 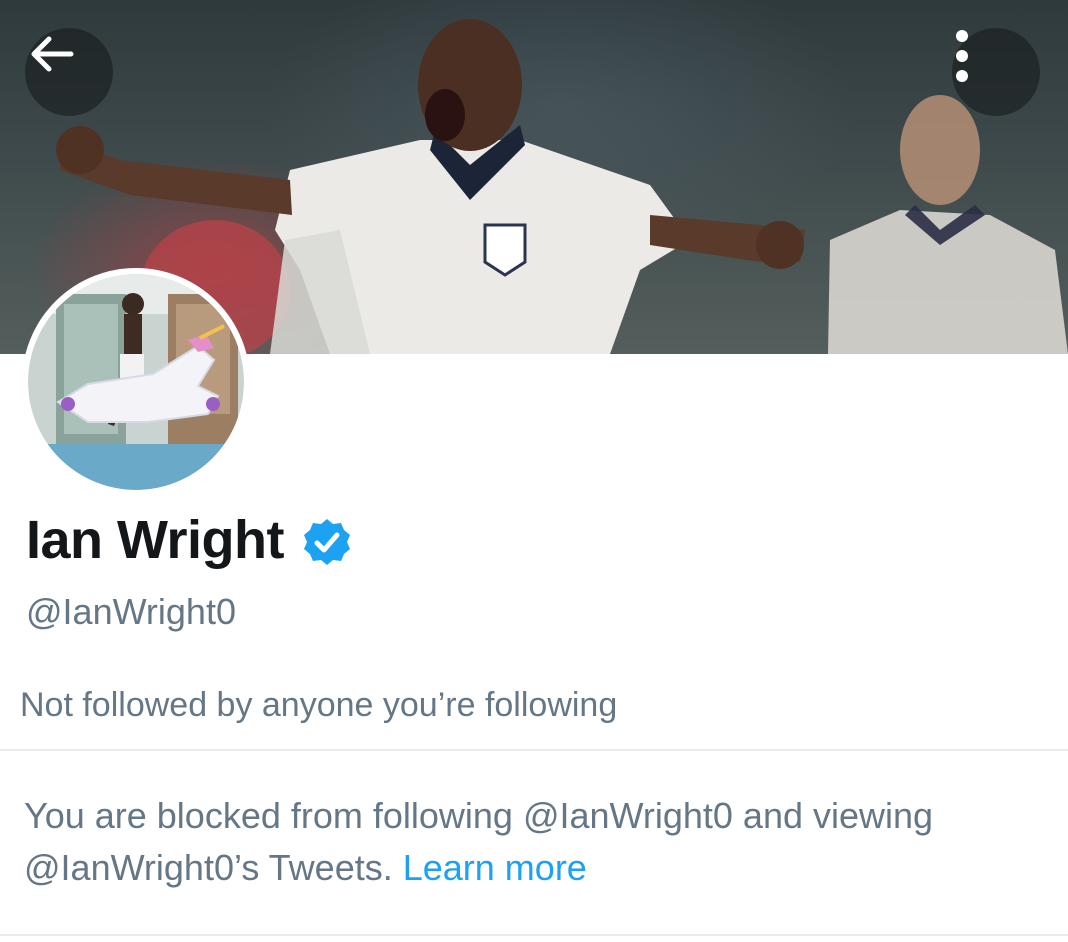 I want to click on profile-name-row: Ian Wright, so click(x=189, y=540).